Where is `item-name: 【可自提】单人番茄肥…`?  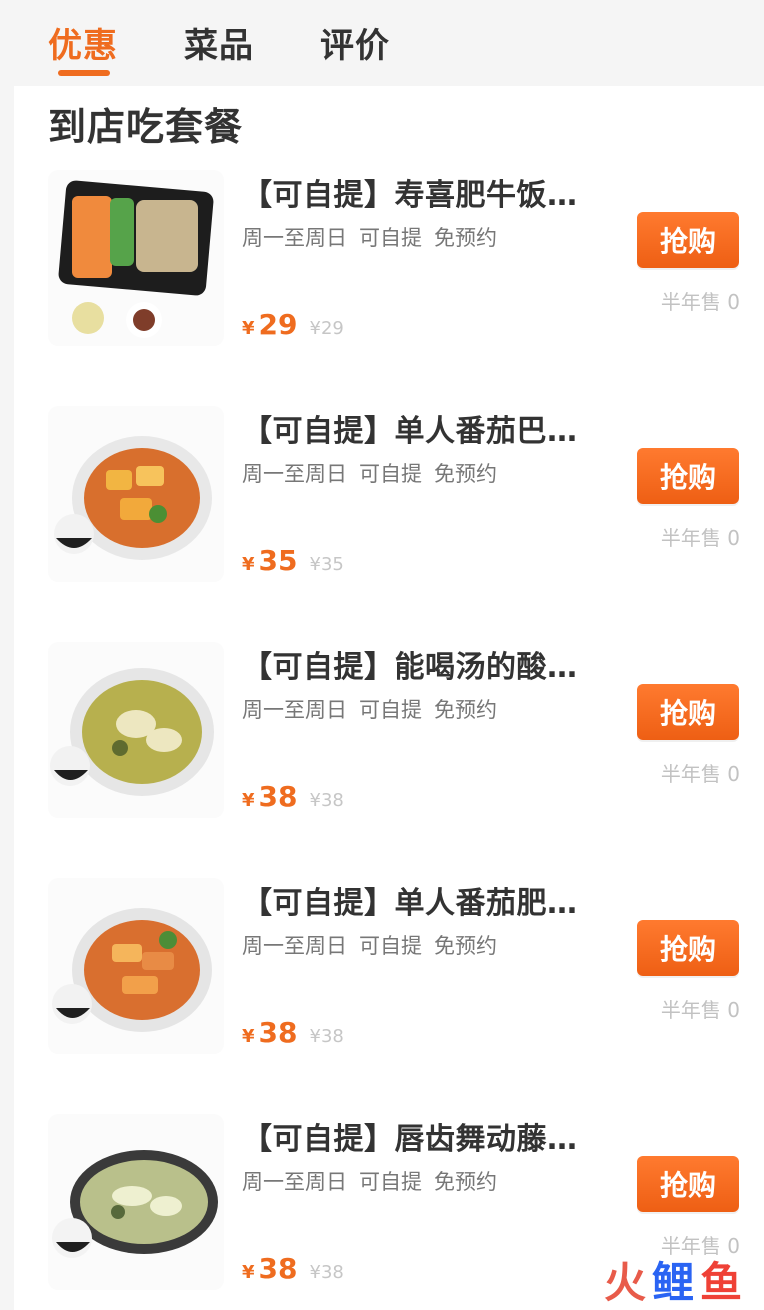 item-name: 【可自提】单人番茄肥… is located at coordinates (410, 903).